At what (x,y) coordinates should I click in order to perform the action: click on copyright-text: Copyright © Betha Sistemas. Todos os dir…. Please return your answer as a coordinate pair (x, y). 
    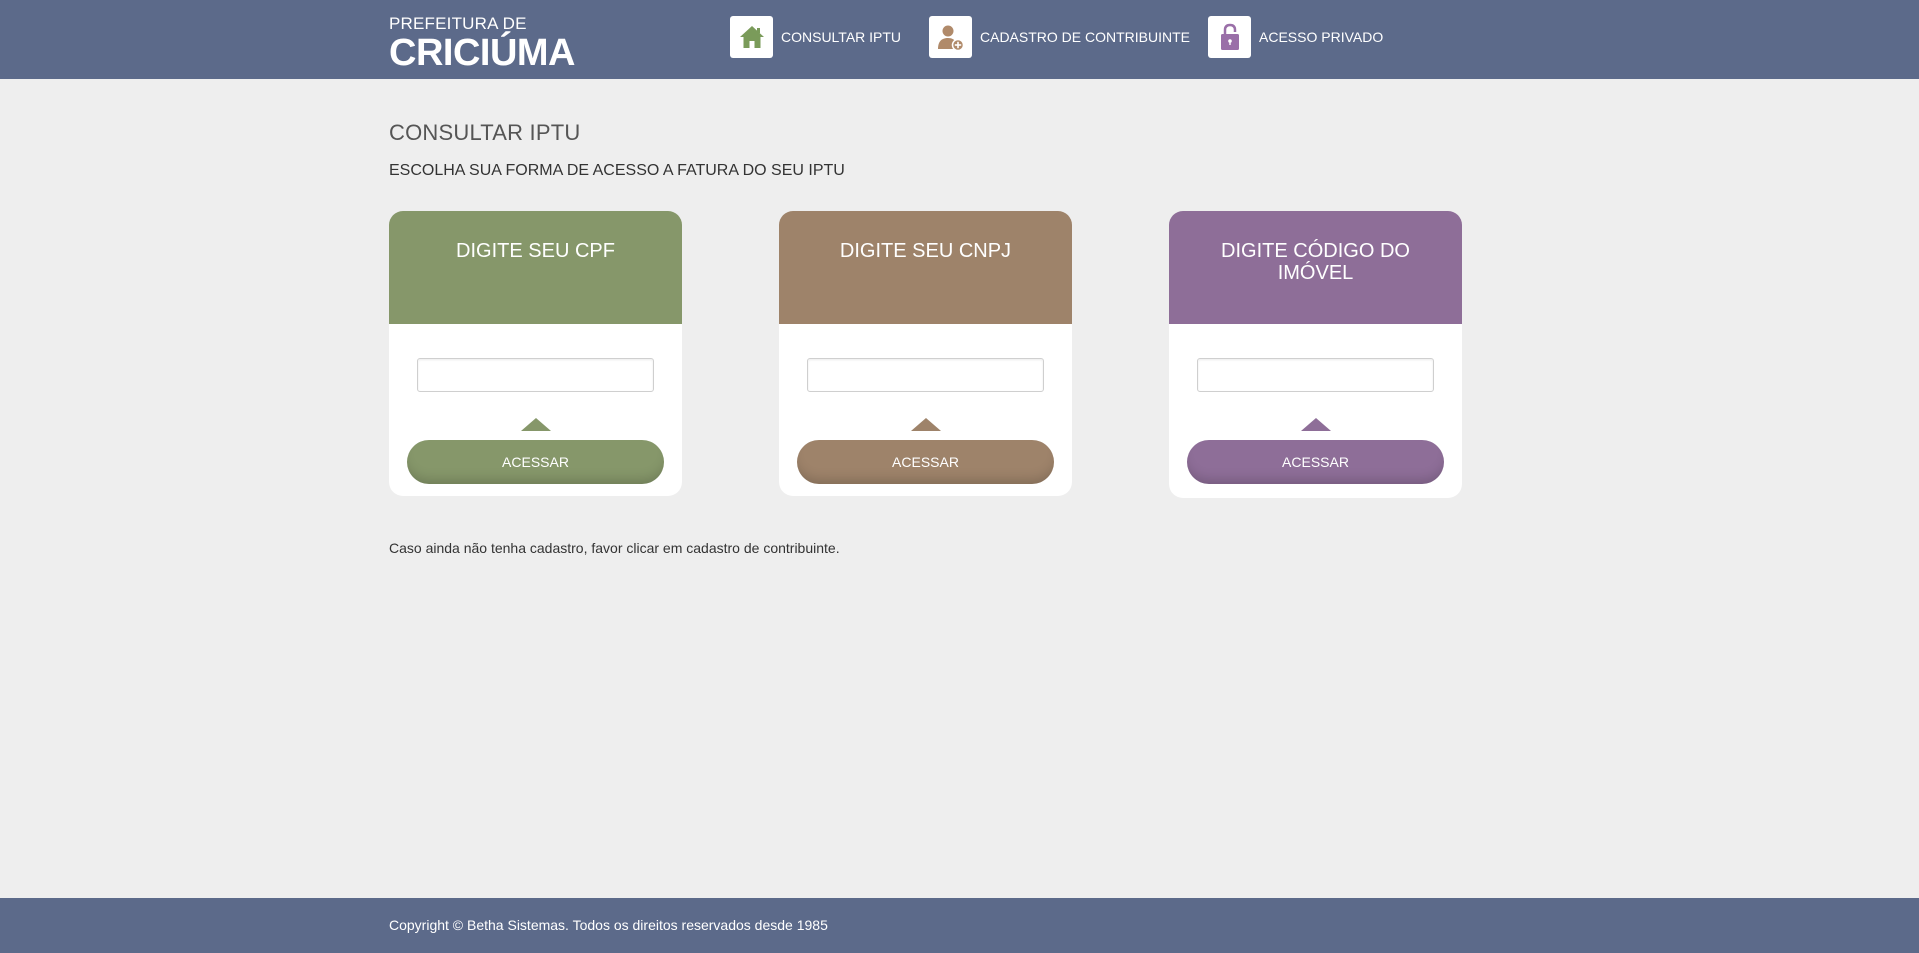
    Looking at the image, I should click on (608, 925).